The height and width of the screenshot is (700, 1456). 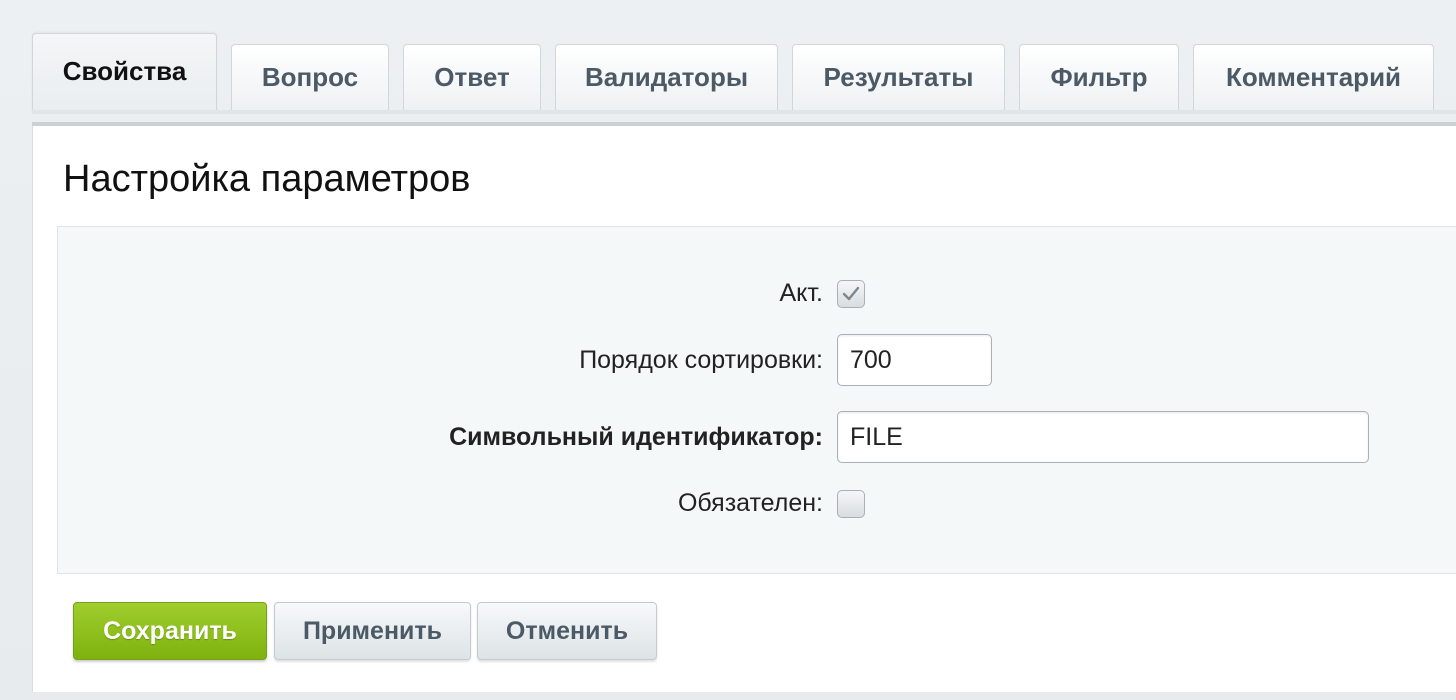 What do you see at coordinates (310, 77) in the screenshot?
I see `tab-question: Вопрос` at bounding box center [310, 77].